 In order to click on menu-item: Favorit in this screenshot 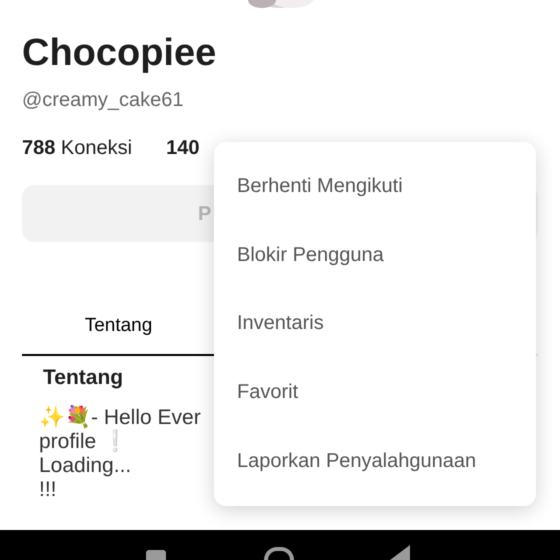, I will do `click(375, 392)`.